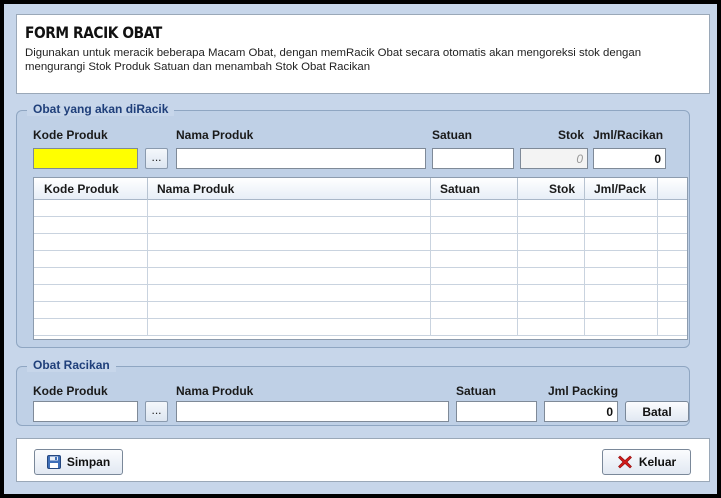 The height and width of the screenshot is (498, 721). I want to click on jml-racikan-input, so click(629, 158).